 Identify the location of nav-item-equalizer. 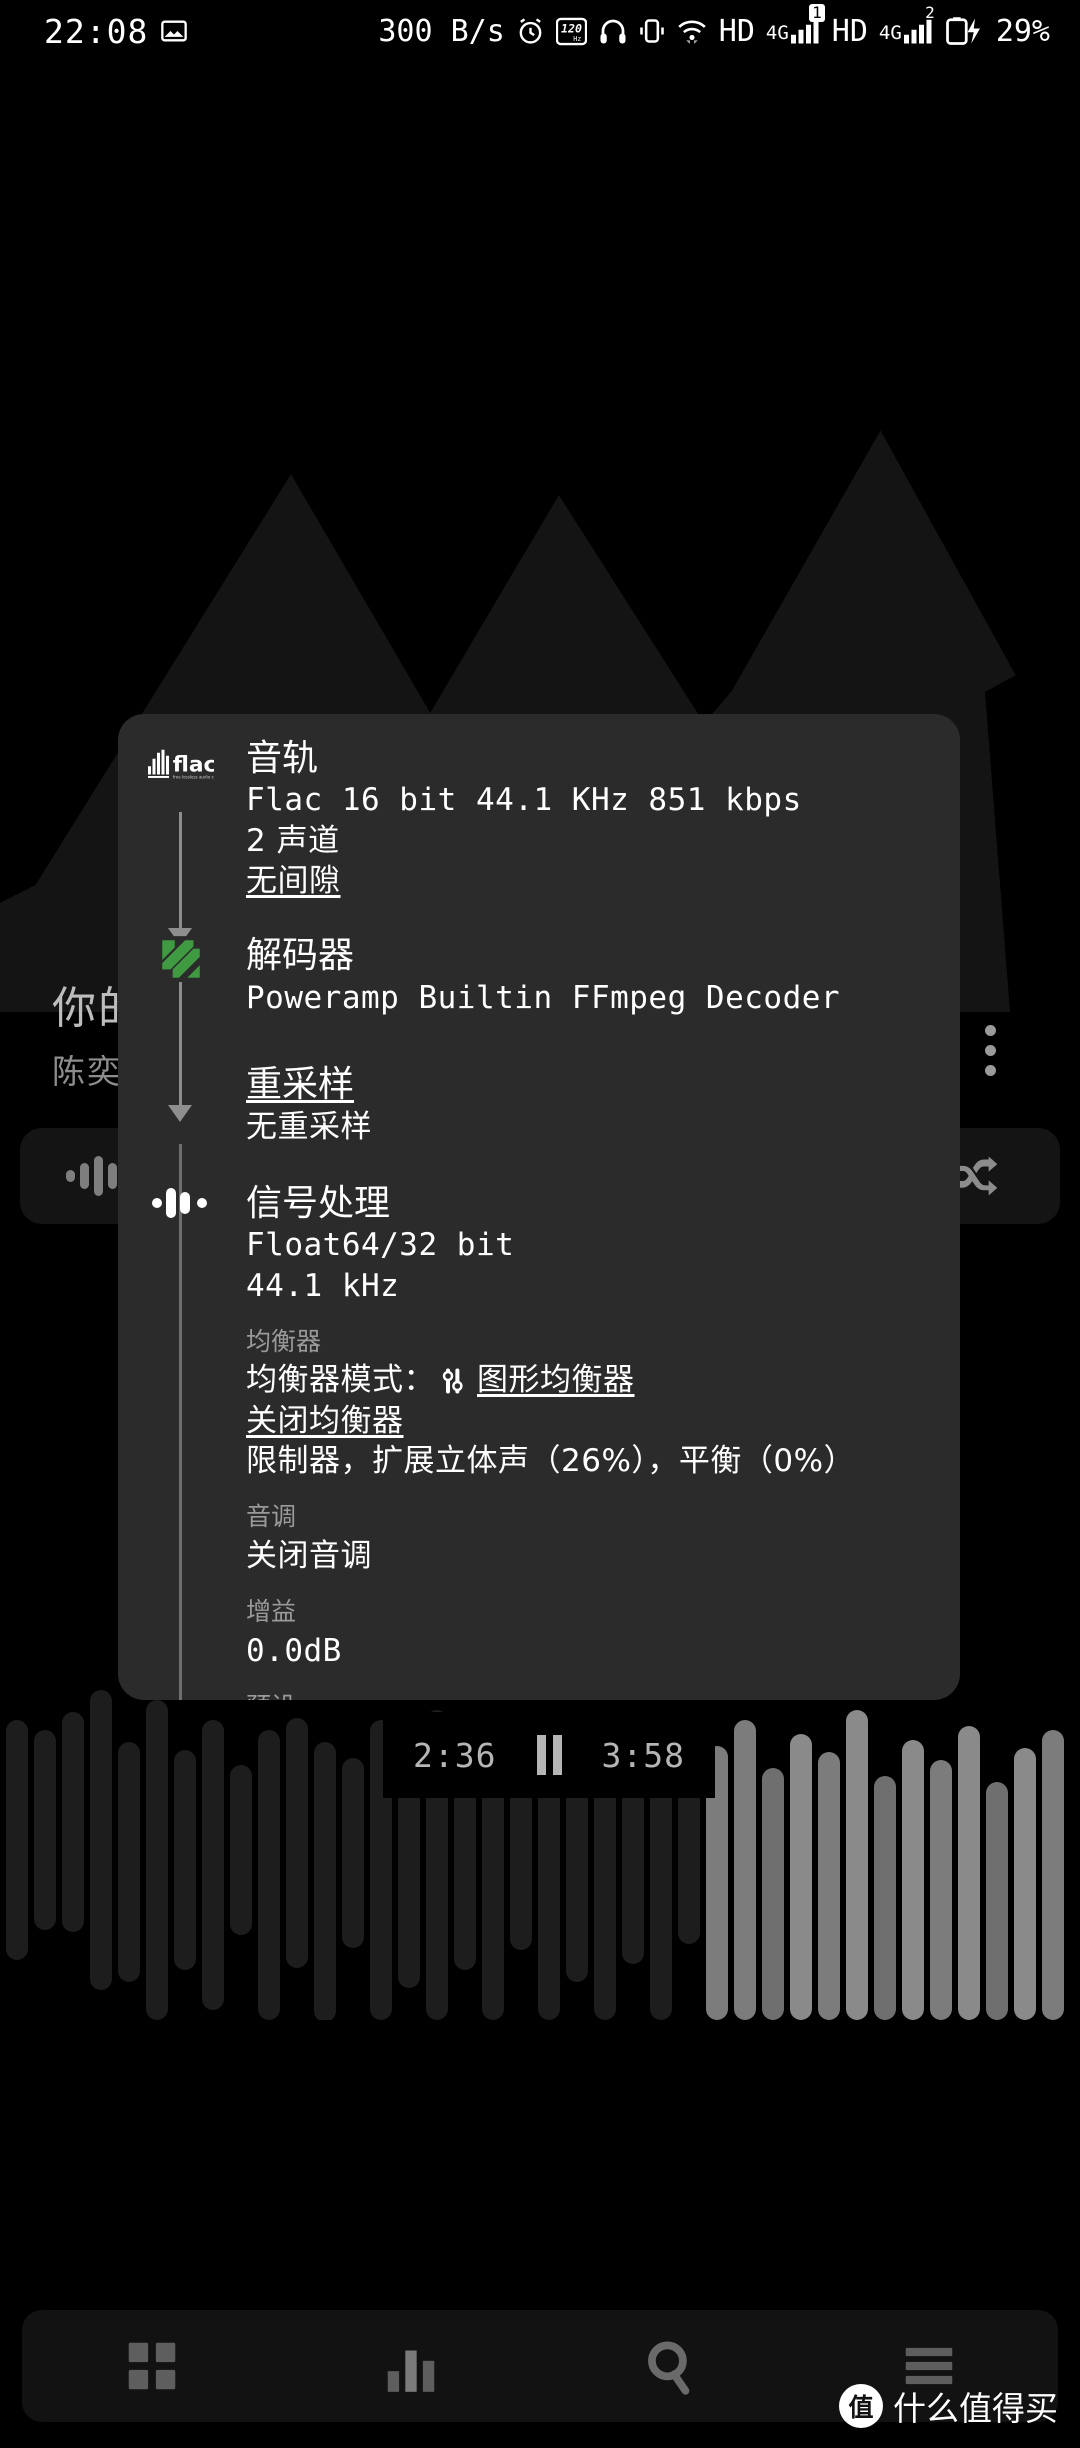
(410, 2366).